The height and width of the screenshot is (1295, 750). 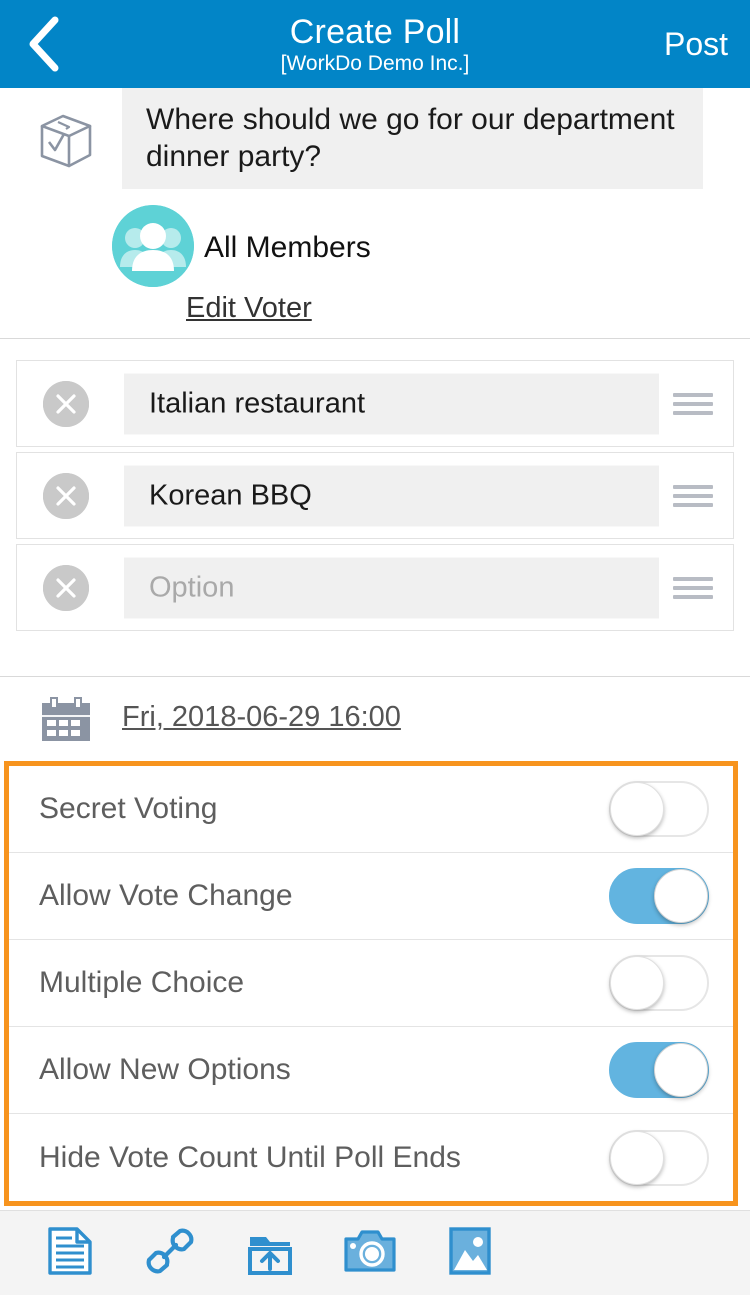 I want to click on setting-row-hide-vote-count: Hide Vote Count Until Poll Ends, so click(x=371, y=1157).